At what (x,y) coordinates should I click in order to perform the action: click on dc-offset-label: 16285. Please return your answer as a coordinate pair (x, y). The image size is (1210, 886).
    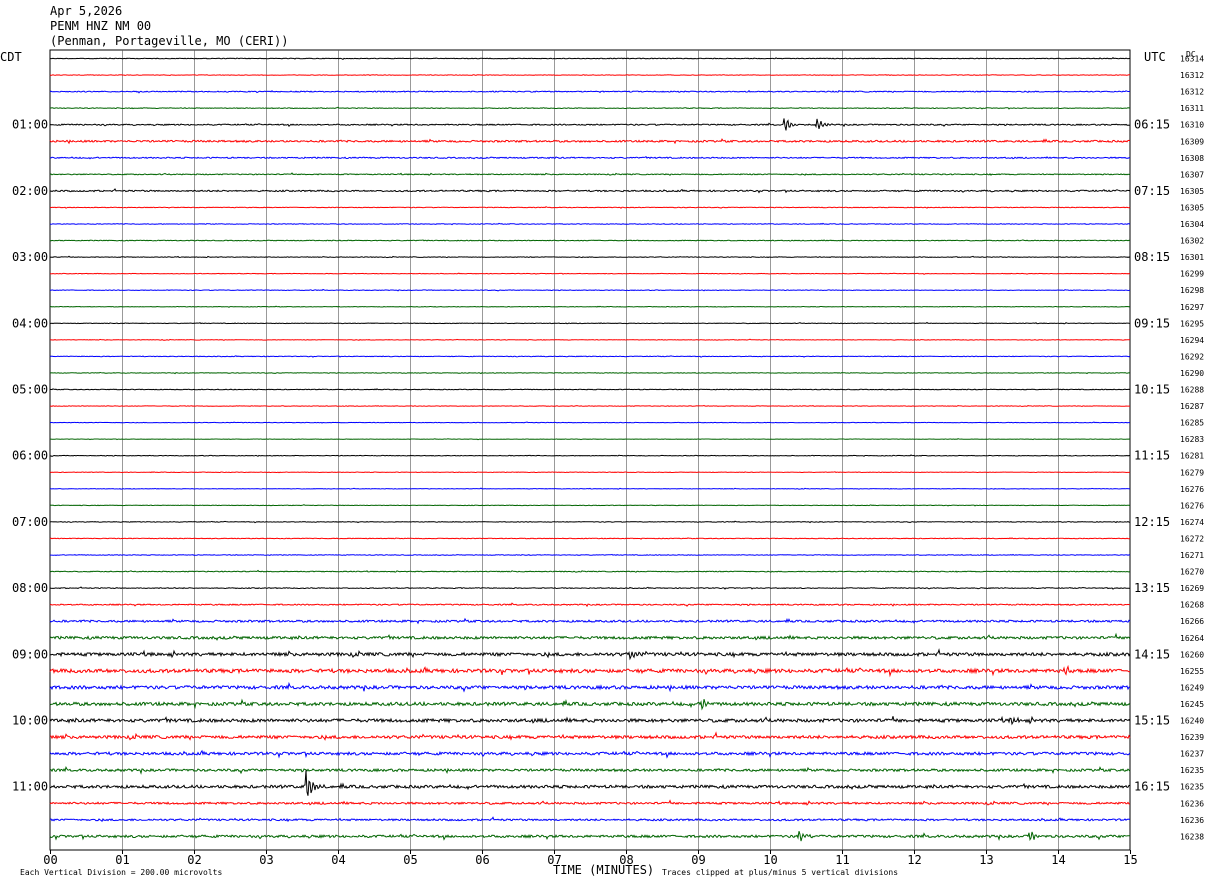
    Looking at the image, I should click on (1192, 423).